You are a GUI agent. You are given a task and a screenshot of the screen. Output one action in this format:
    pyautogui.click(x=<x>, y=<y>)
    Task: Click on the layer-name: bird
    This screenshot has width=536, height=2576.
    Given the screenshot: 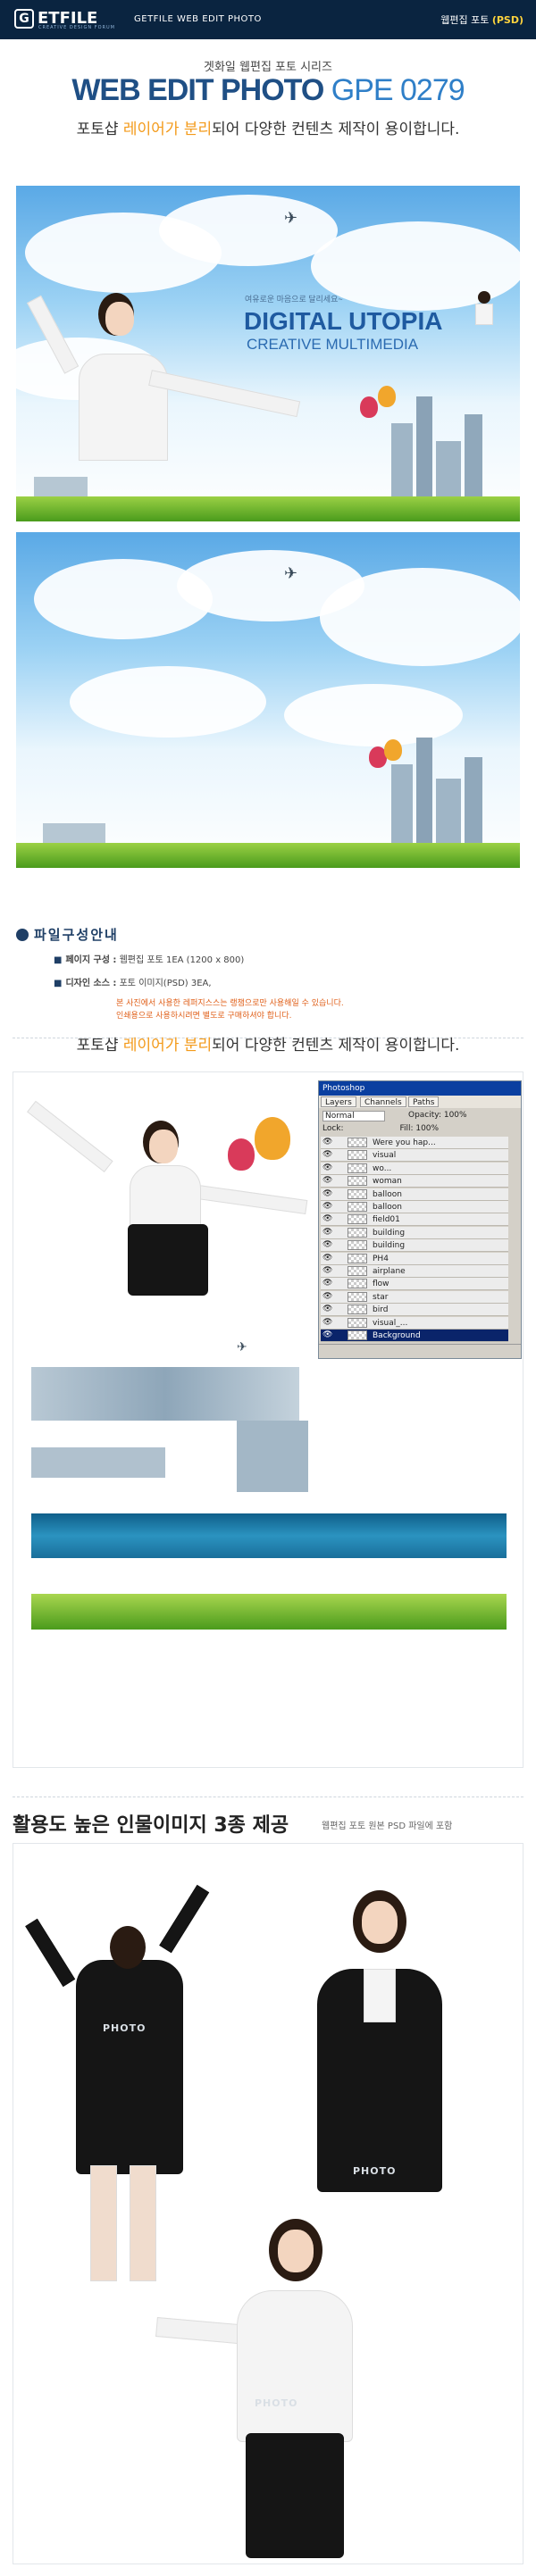 What is the action you would take?
    pyautogui.click(x=381, y=1310)
    